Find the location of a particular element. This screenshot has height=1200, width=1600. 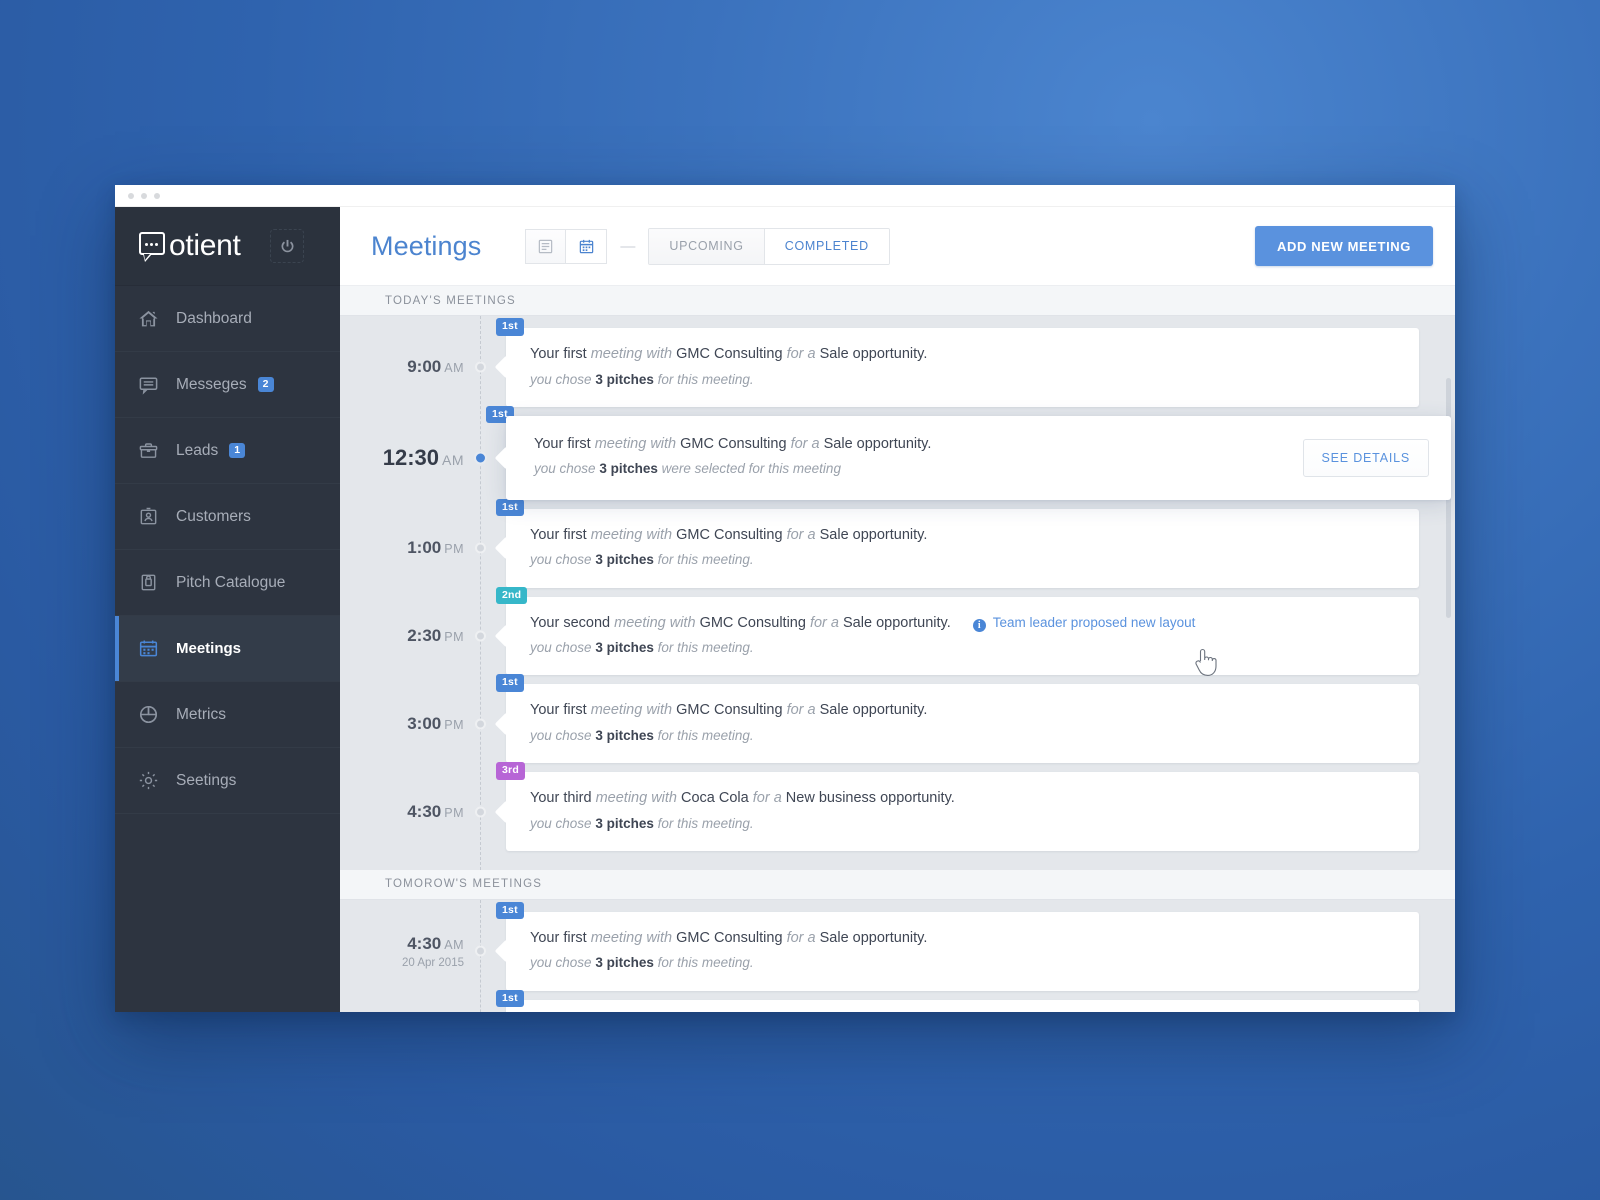

home-icon is located at coordinates (155, 318).